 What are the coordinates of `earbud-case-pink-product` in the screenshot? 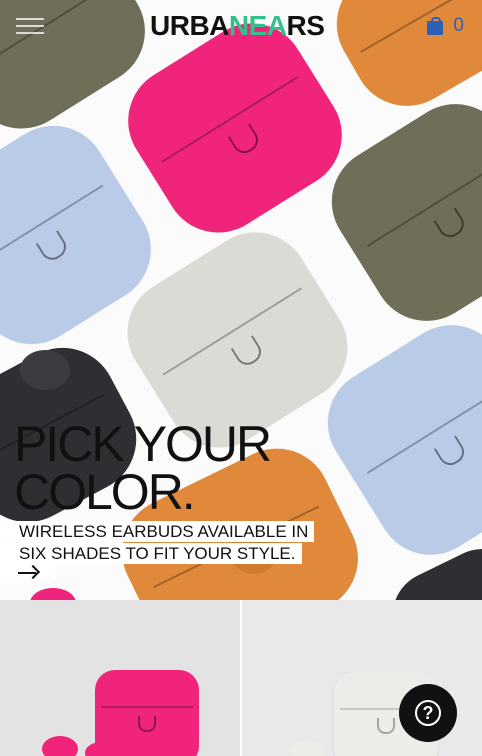 It's located at (147, 713).